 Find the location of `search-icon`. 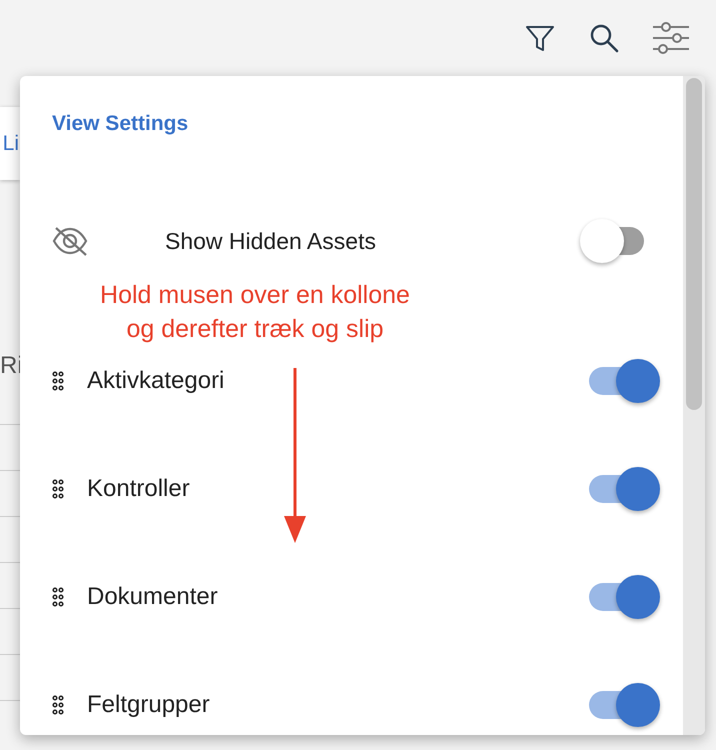

search-icon is located at coordinates (604, 38).